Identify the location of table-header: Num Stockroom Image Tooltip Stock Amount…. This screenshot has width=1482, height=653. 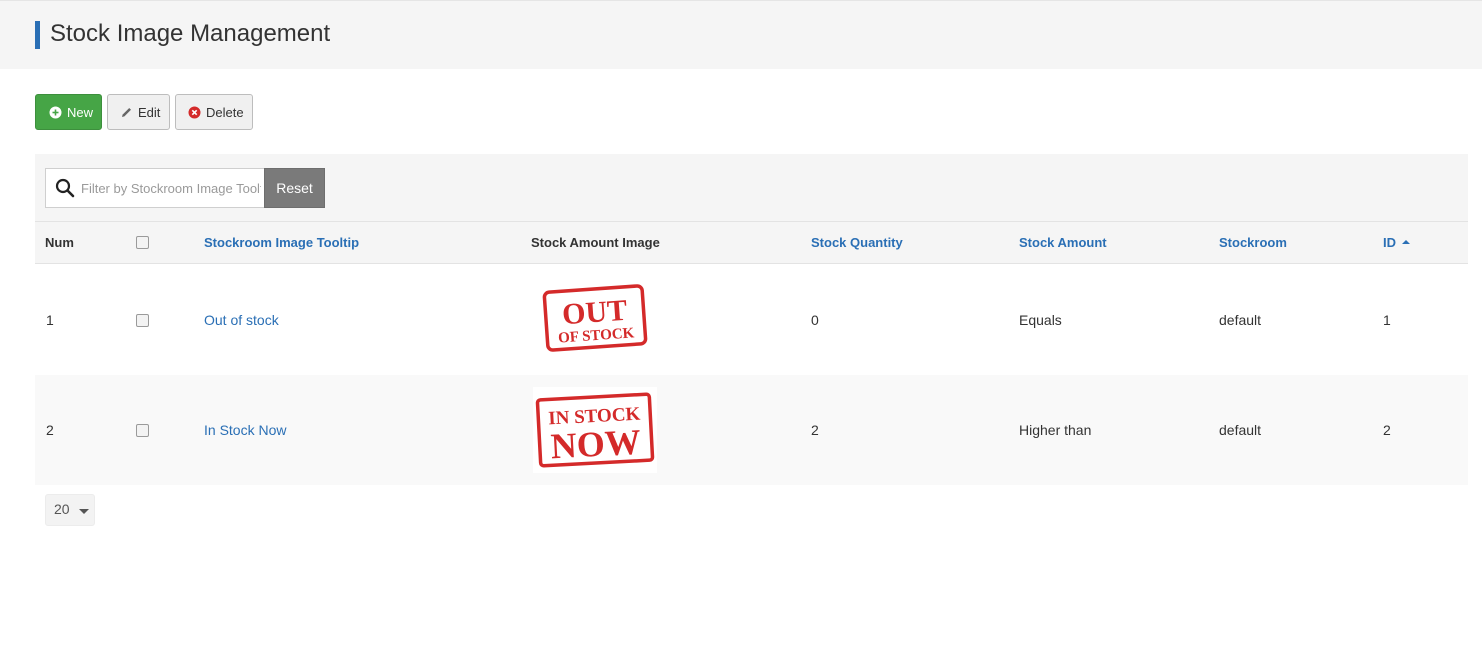
(751, 243).